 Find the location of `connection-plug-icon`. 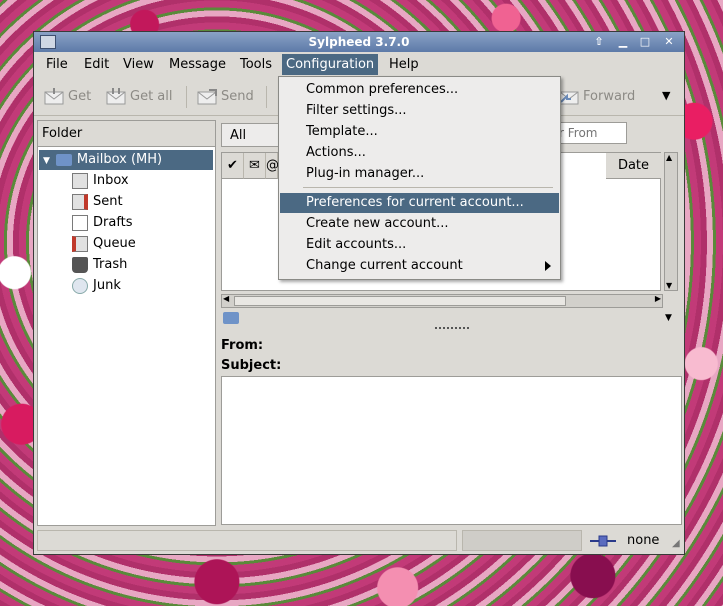

connection-plug-icon is located at coordinates (603, 541).